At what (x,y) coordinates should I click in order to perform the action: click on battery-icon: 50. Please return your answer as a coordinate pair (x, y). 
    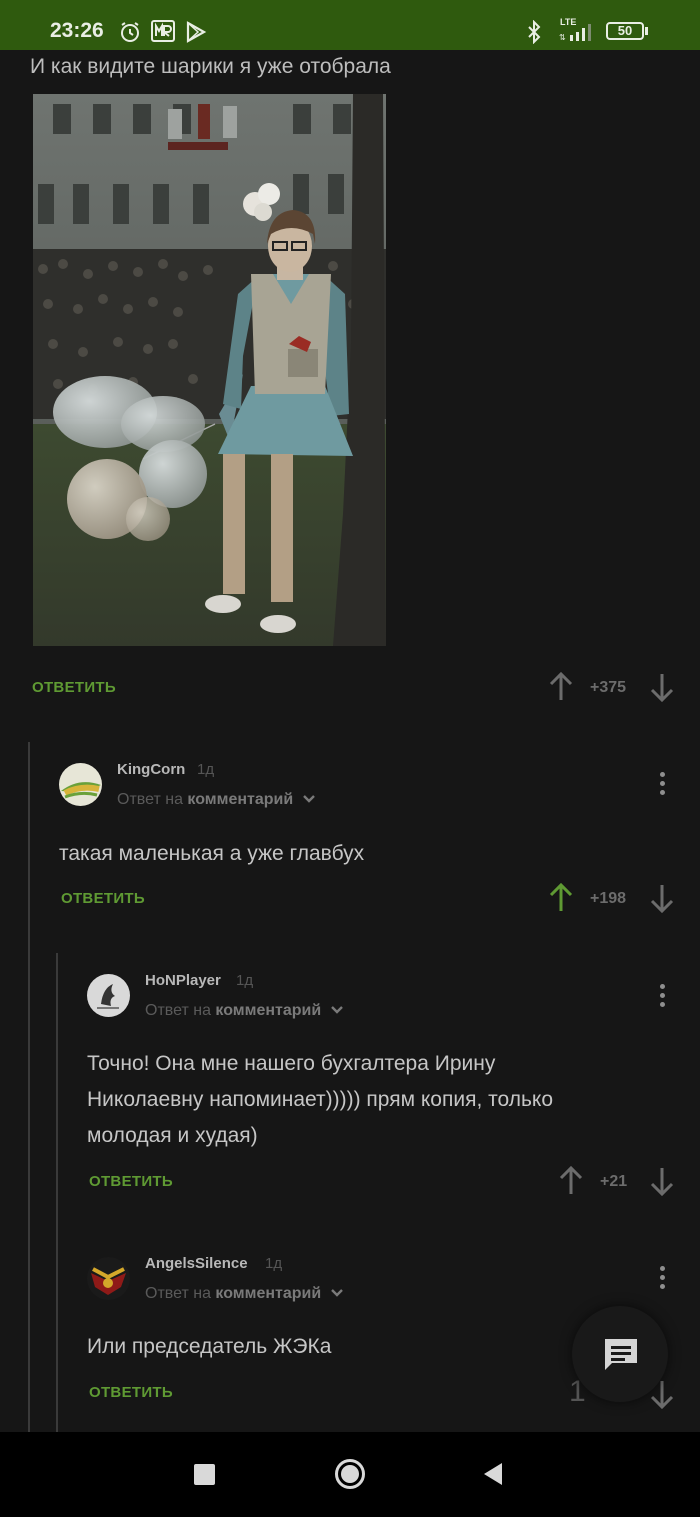
    Looking at the image, I should click on (625, 31).